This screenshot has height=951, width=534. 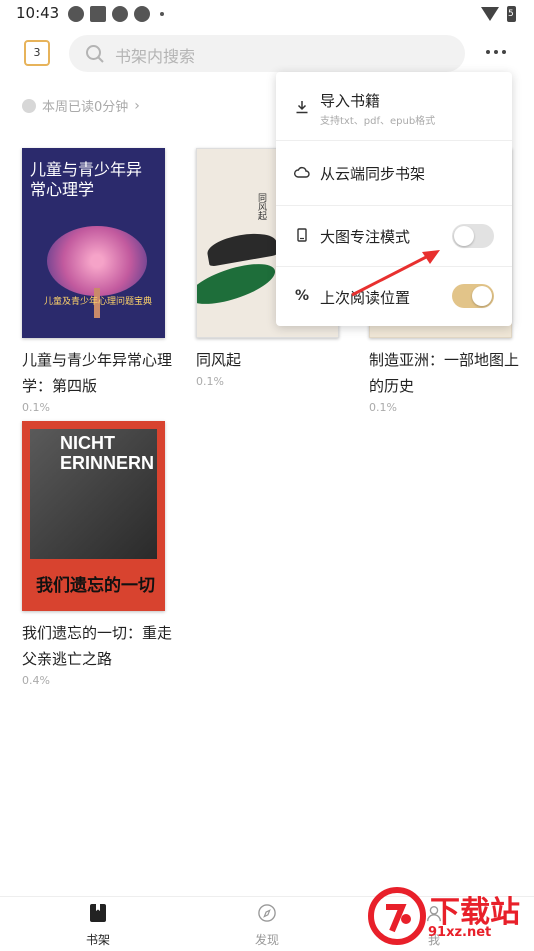 What do you see at coordinates (302, 296) in the screenshot?
I see `percent-icon: %` at bounding box center [302, 296].